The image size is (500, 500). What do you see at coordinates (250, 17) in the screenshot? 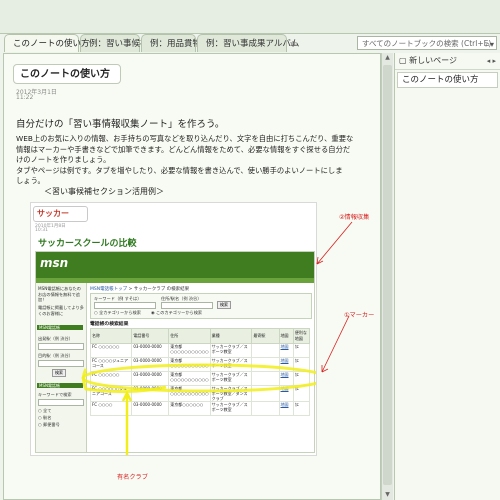
I see `notebook-toolbar` at bounding box center [250, 17].